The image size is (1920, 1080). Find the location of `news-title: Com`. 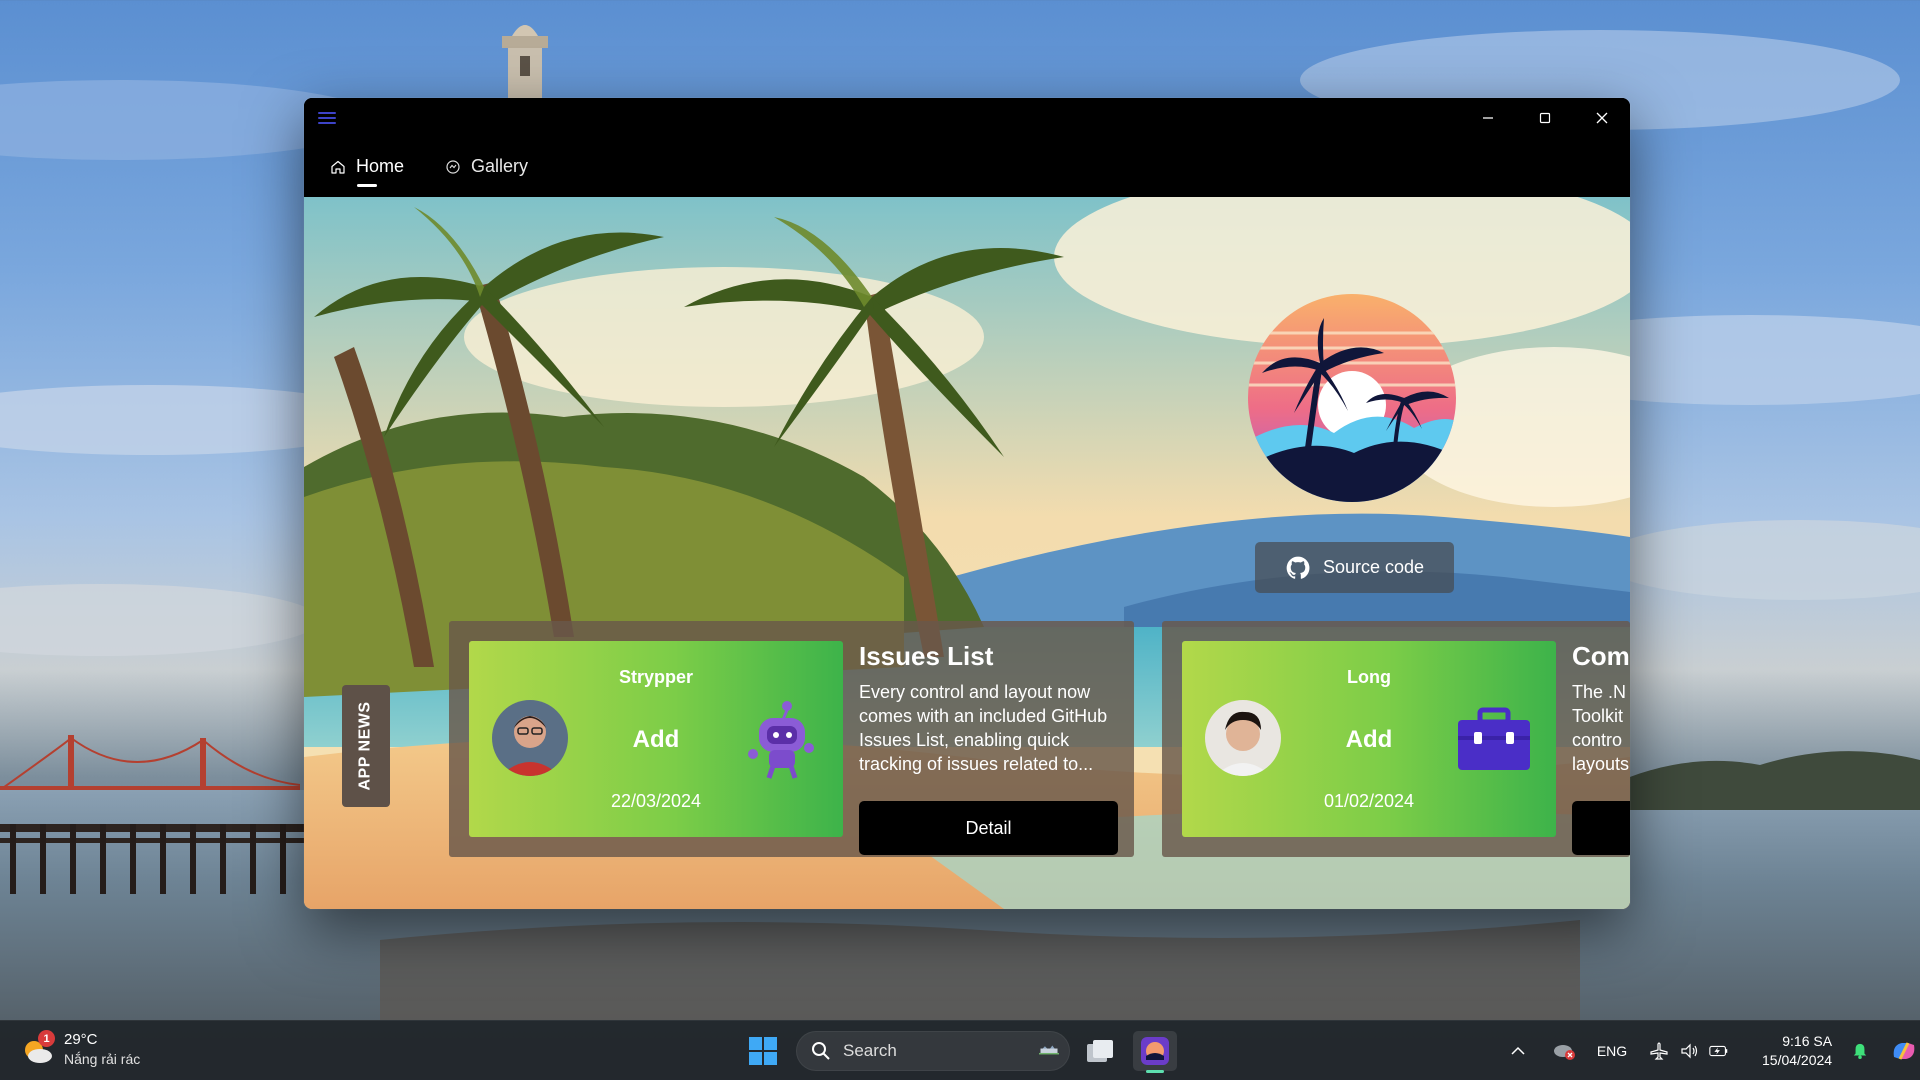

news-title: Com is located at coordinates (1601, 656).